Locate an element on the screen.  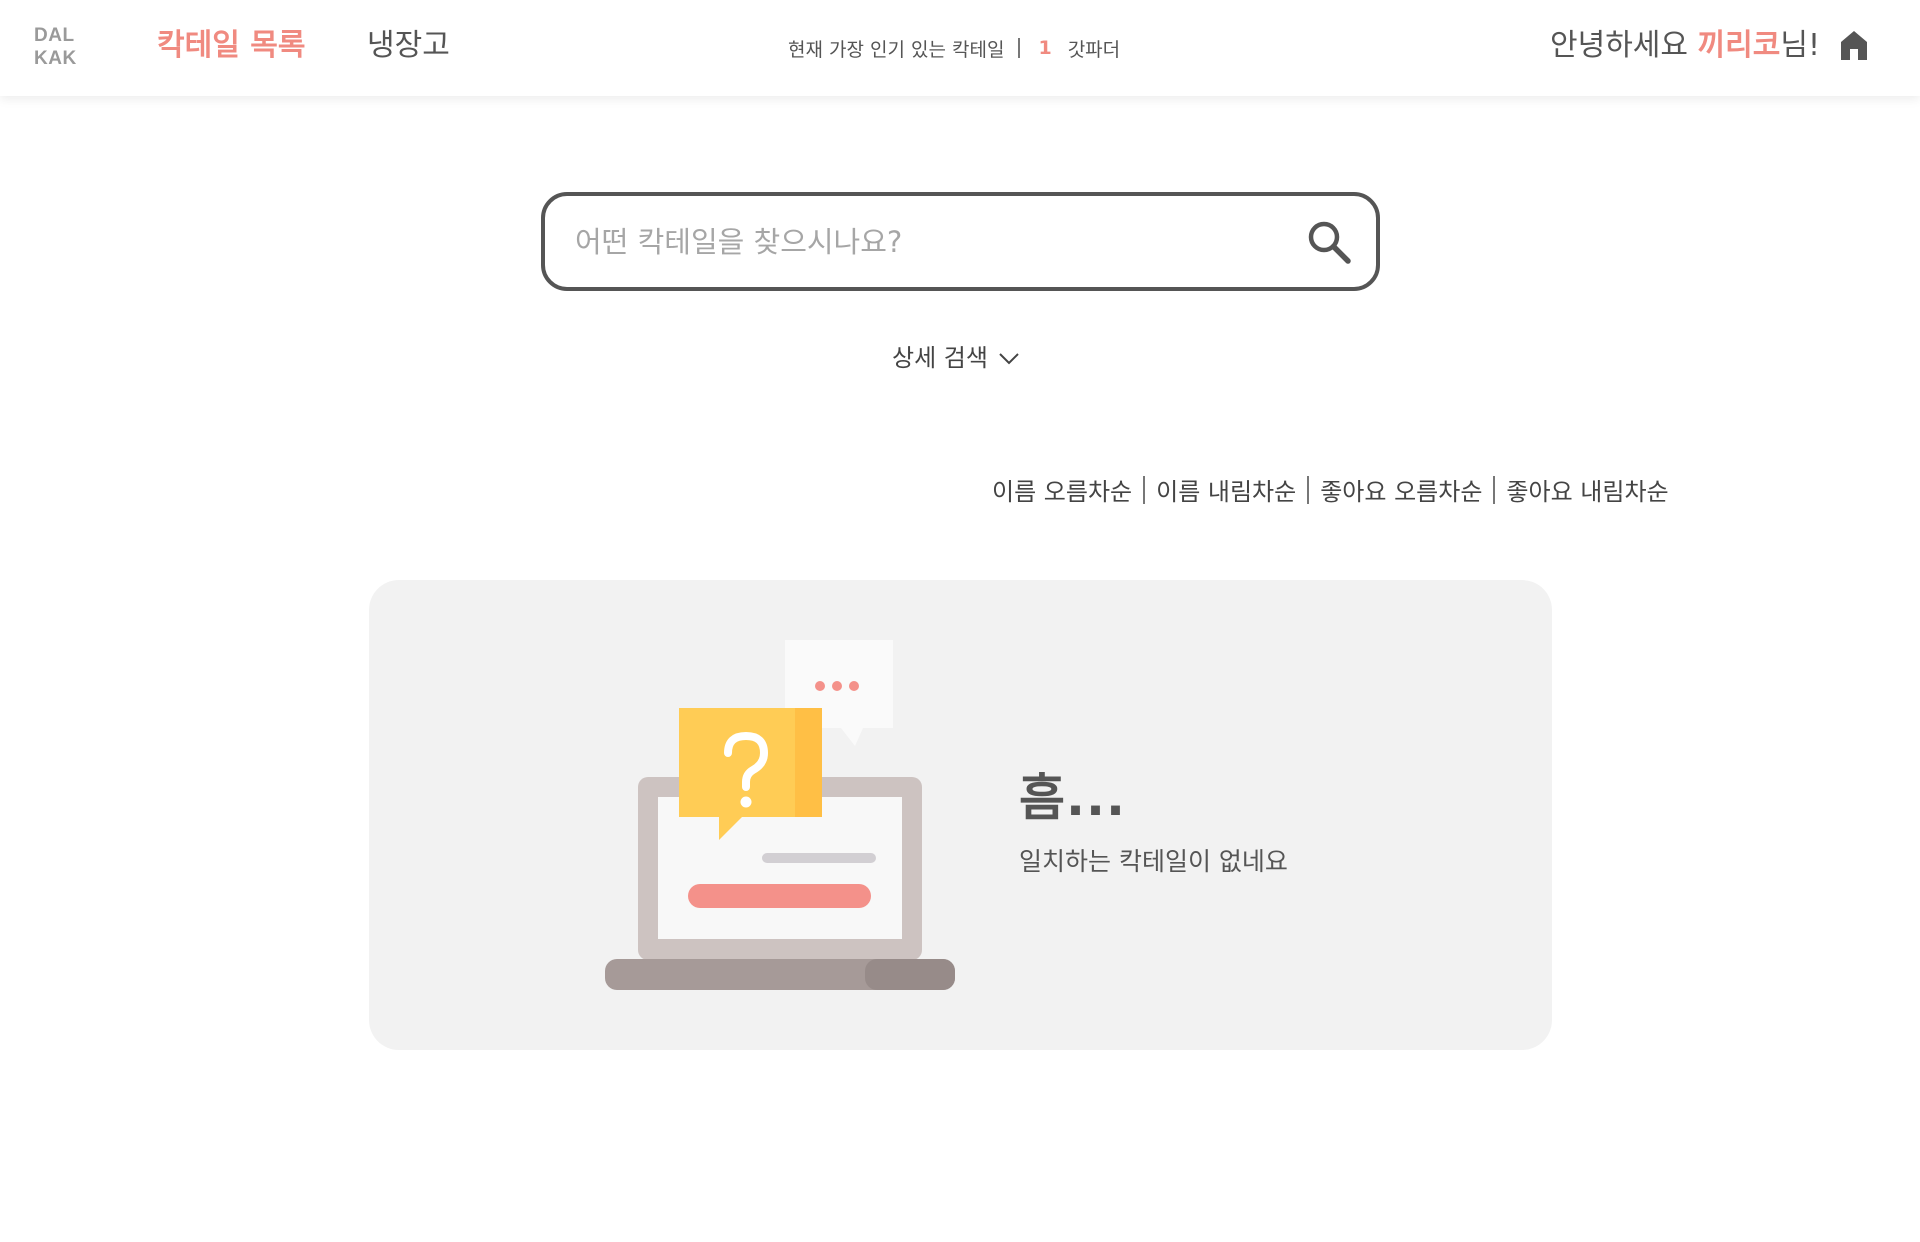
nav-fridge: 냉장고 is located at coordinates (408, 46).